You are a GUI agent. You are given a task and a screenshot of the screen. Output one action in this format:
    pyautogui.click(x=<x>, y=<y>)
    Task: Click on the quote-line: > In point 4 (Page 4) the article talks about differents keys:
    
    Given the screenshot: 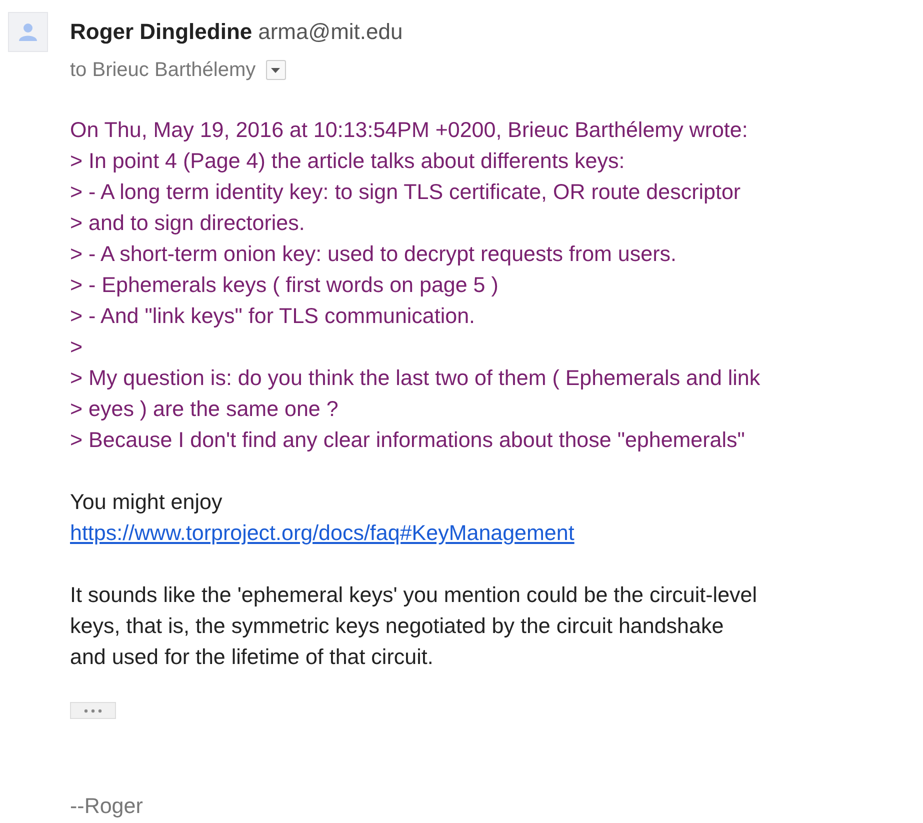 What is the action you would take?
    pyautogui.click(x=348, y=161)
    